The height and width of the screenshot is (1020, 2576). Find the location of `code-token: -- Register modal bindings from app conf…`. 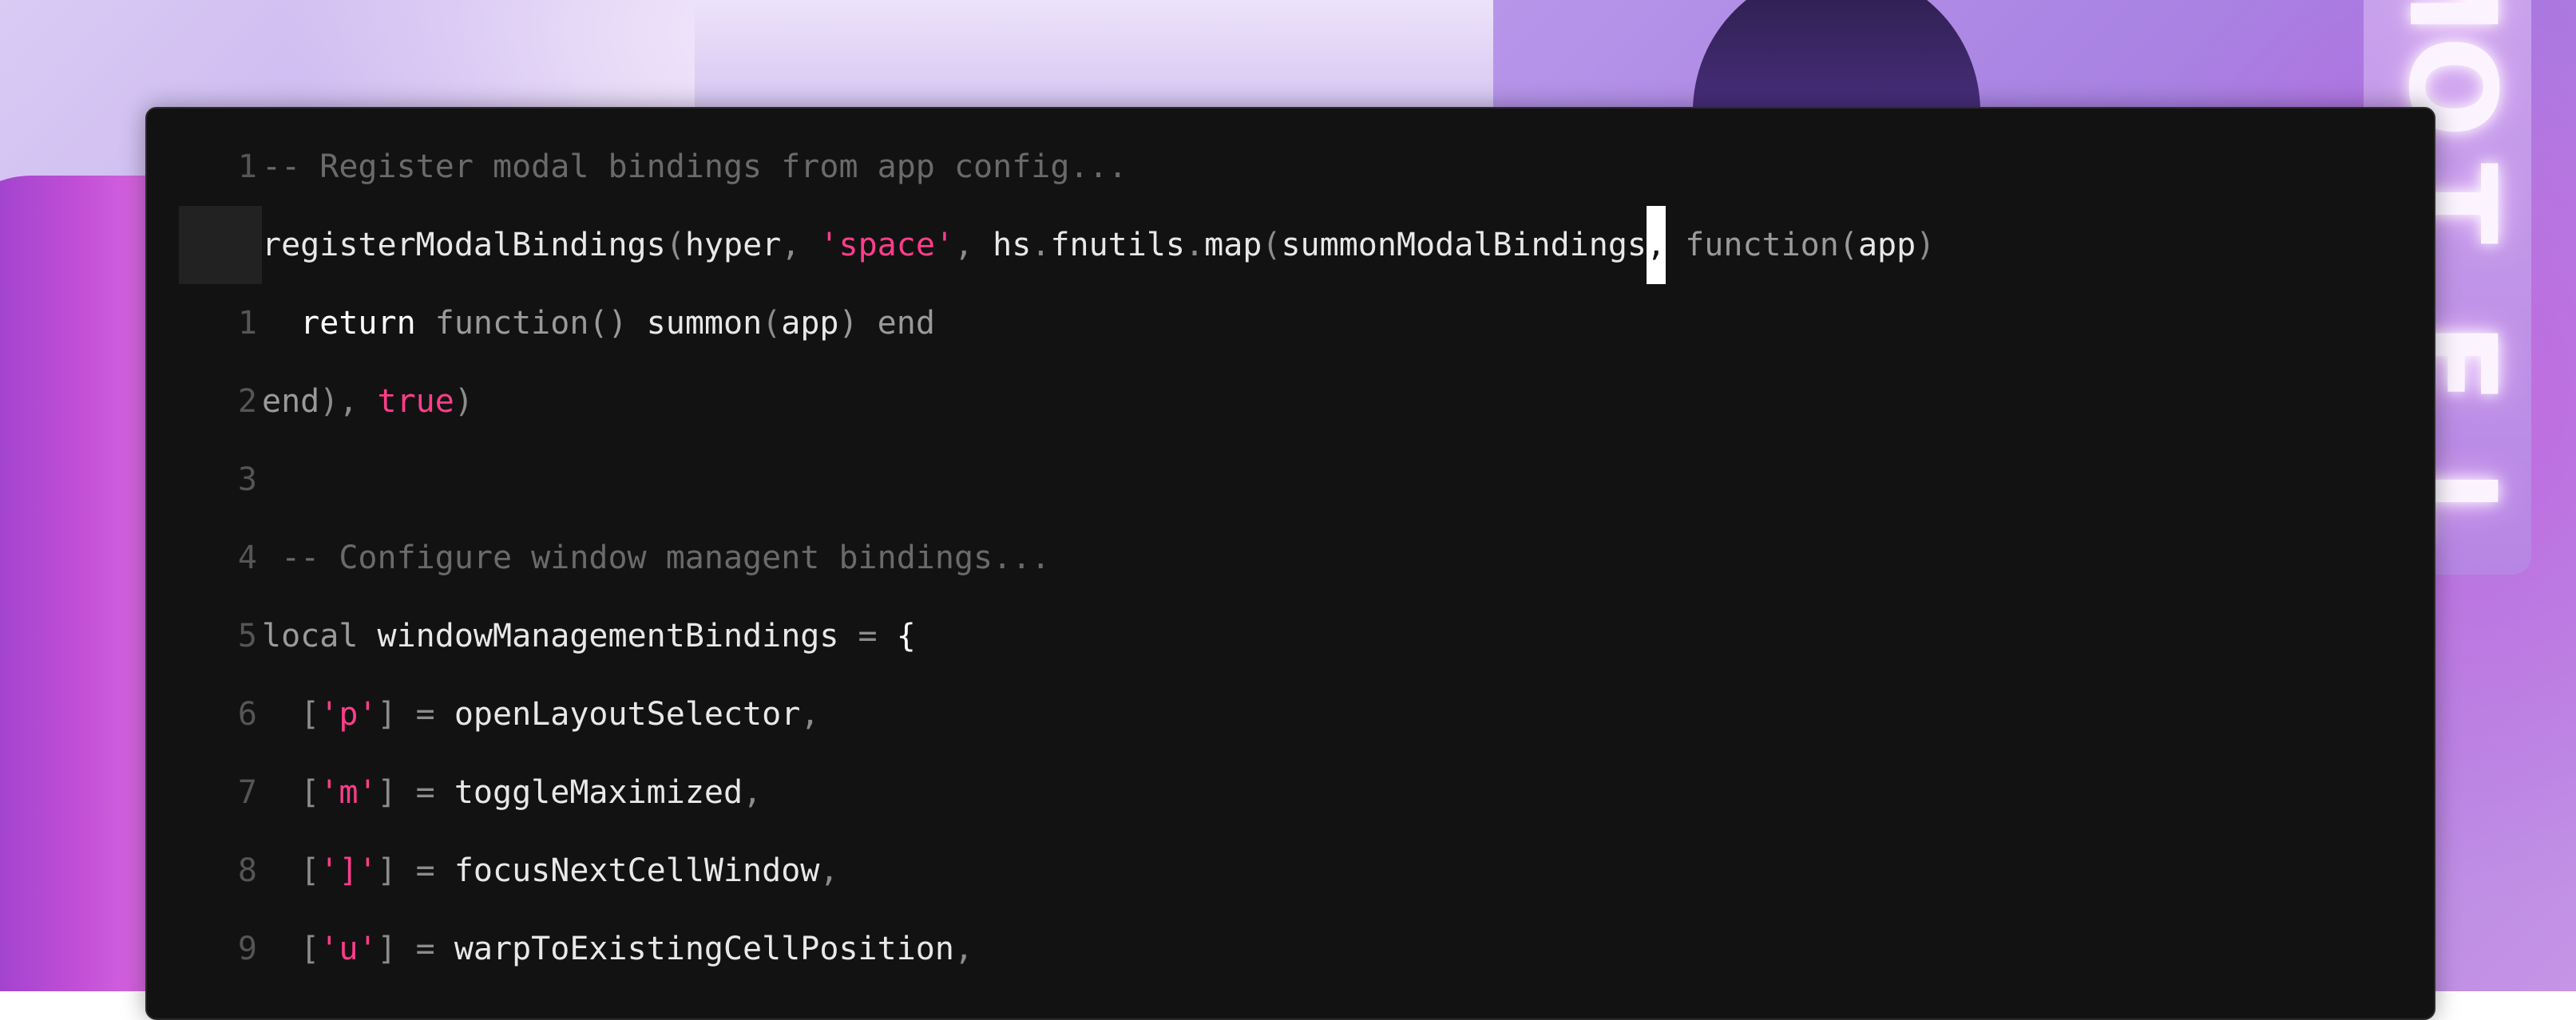

code-token: -- Register modal bindings from app conf… is located at coordinates (694, 166).